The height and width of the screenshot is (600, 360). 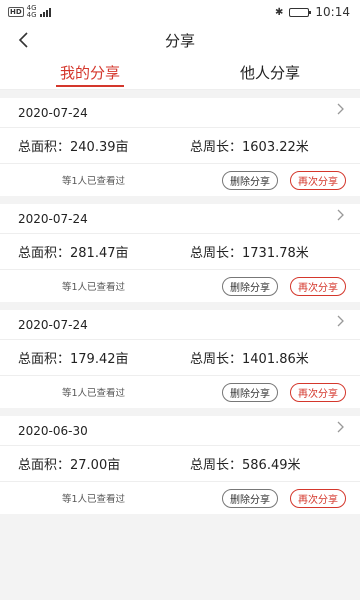 What do you see at coordinates (249, 253) in the screenshot?
I see `total-perimeter: 总周长：1731.78米` at bounding box center [249, 253].